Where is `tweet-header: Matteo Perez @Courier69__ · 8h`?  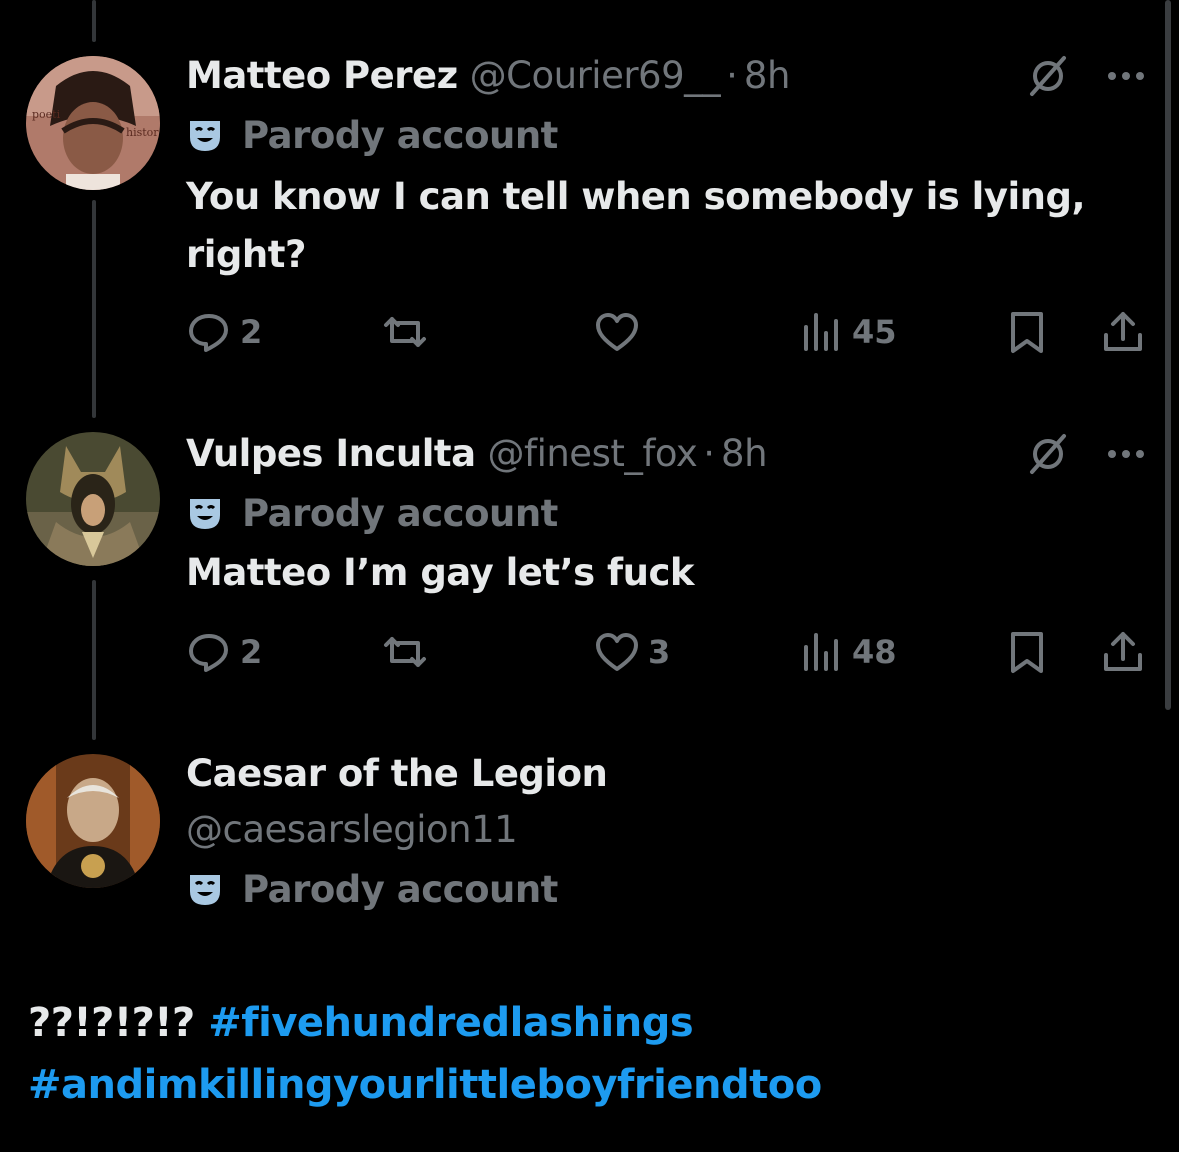
tweet-header: Matteo Perez @Courier69__ · 8h is located at coordinates (488, 76).